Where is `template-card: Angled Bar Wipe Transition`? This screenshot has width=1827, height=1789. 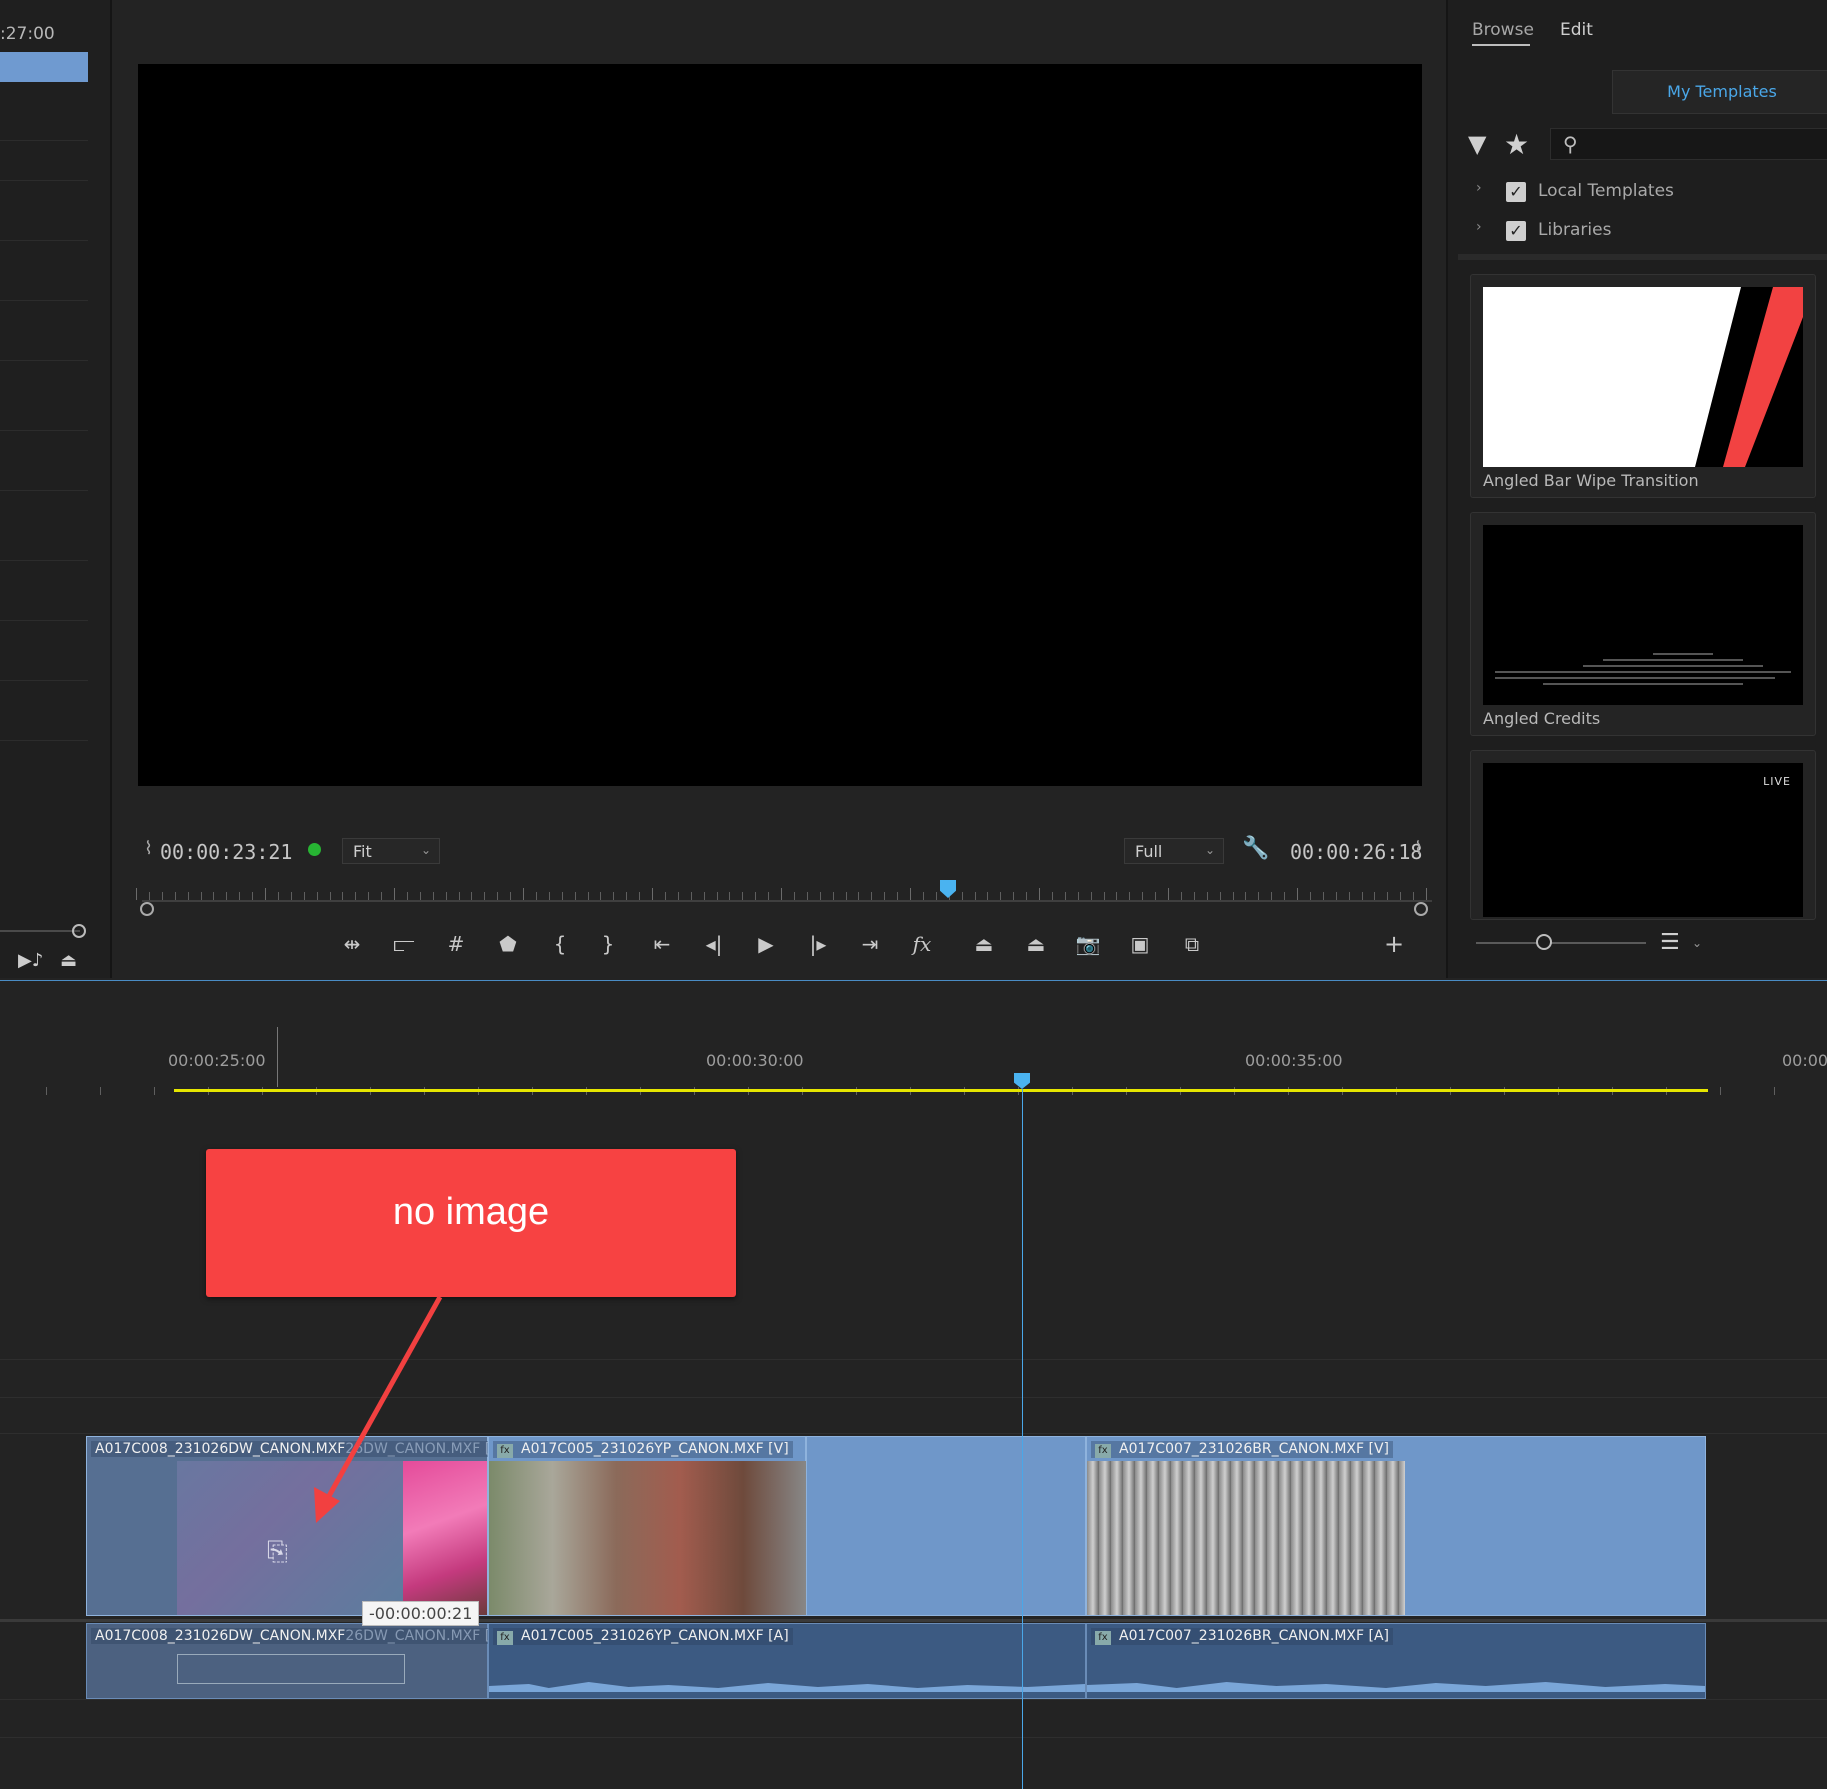
template-card: Angled Bar Wipe Transition is located at coordinates (1643, 386).